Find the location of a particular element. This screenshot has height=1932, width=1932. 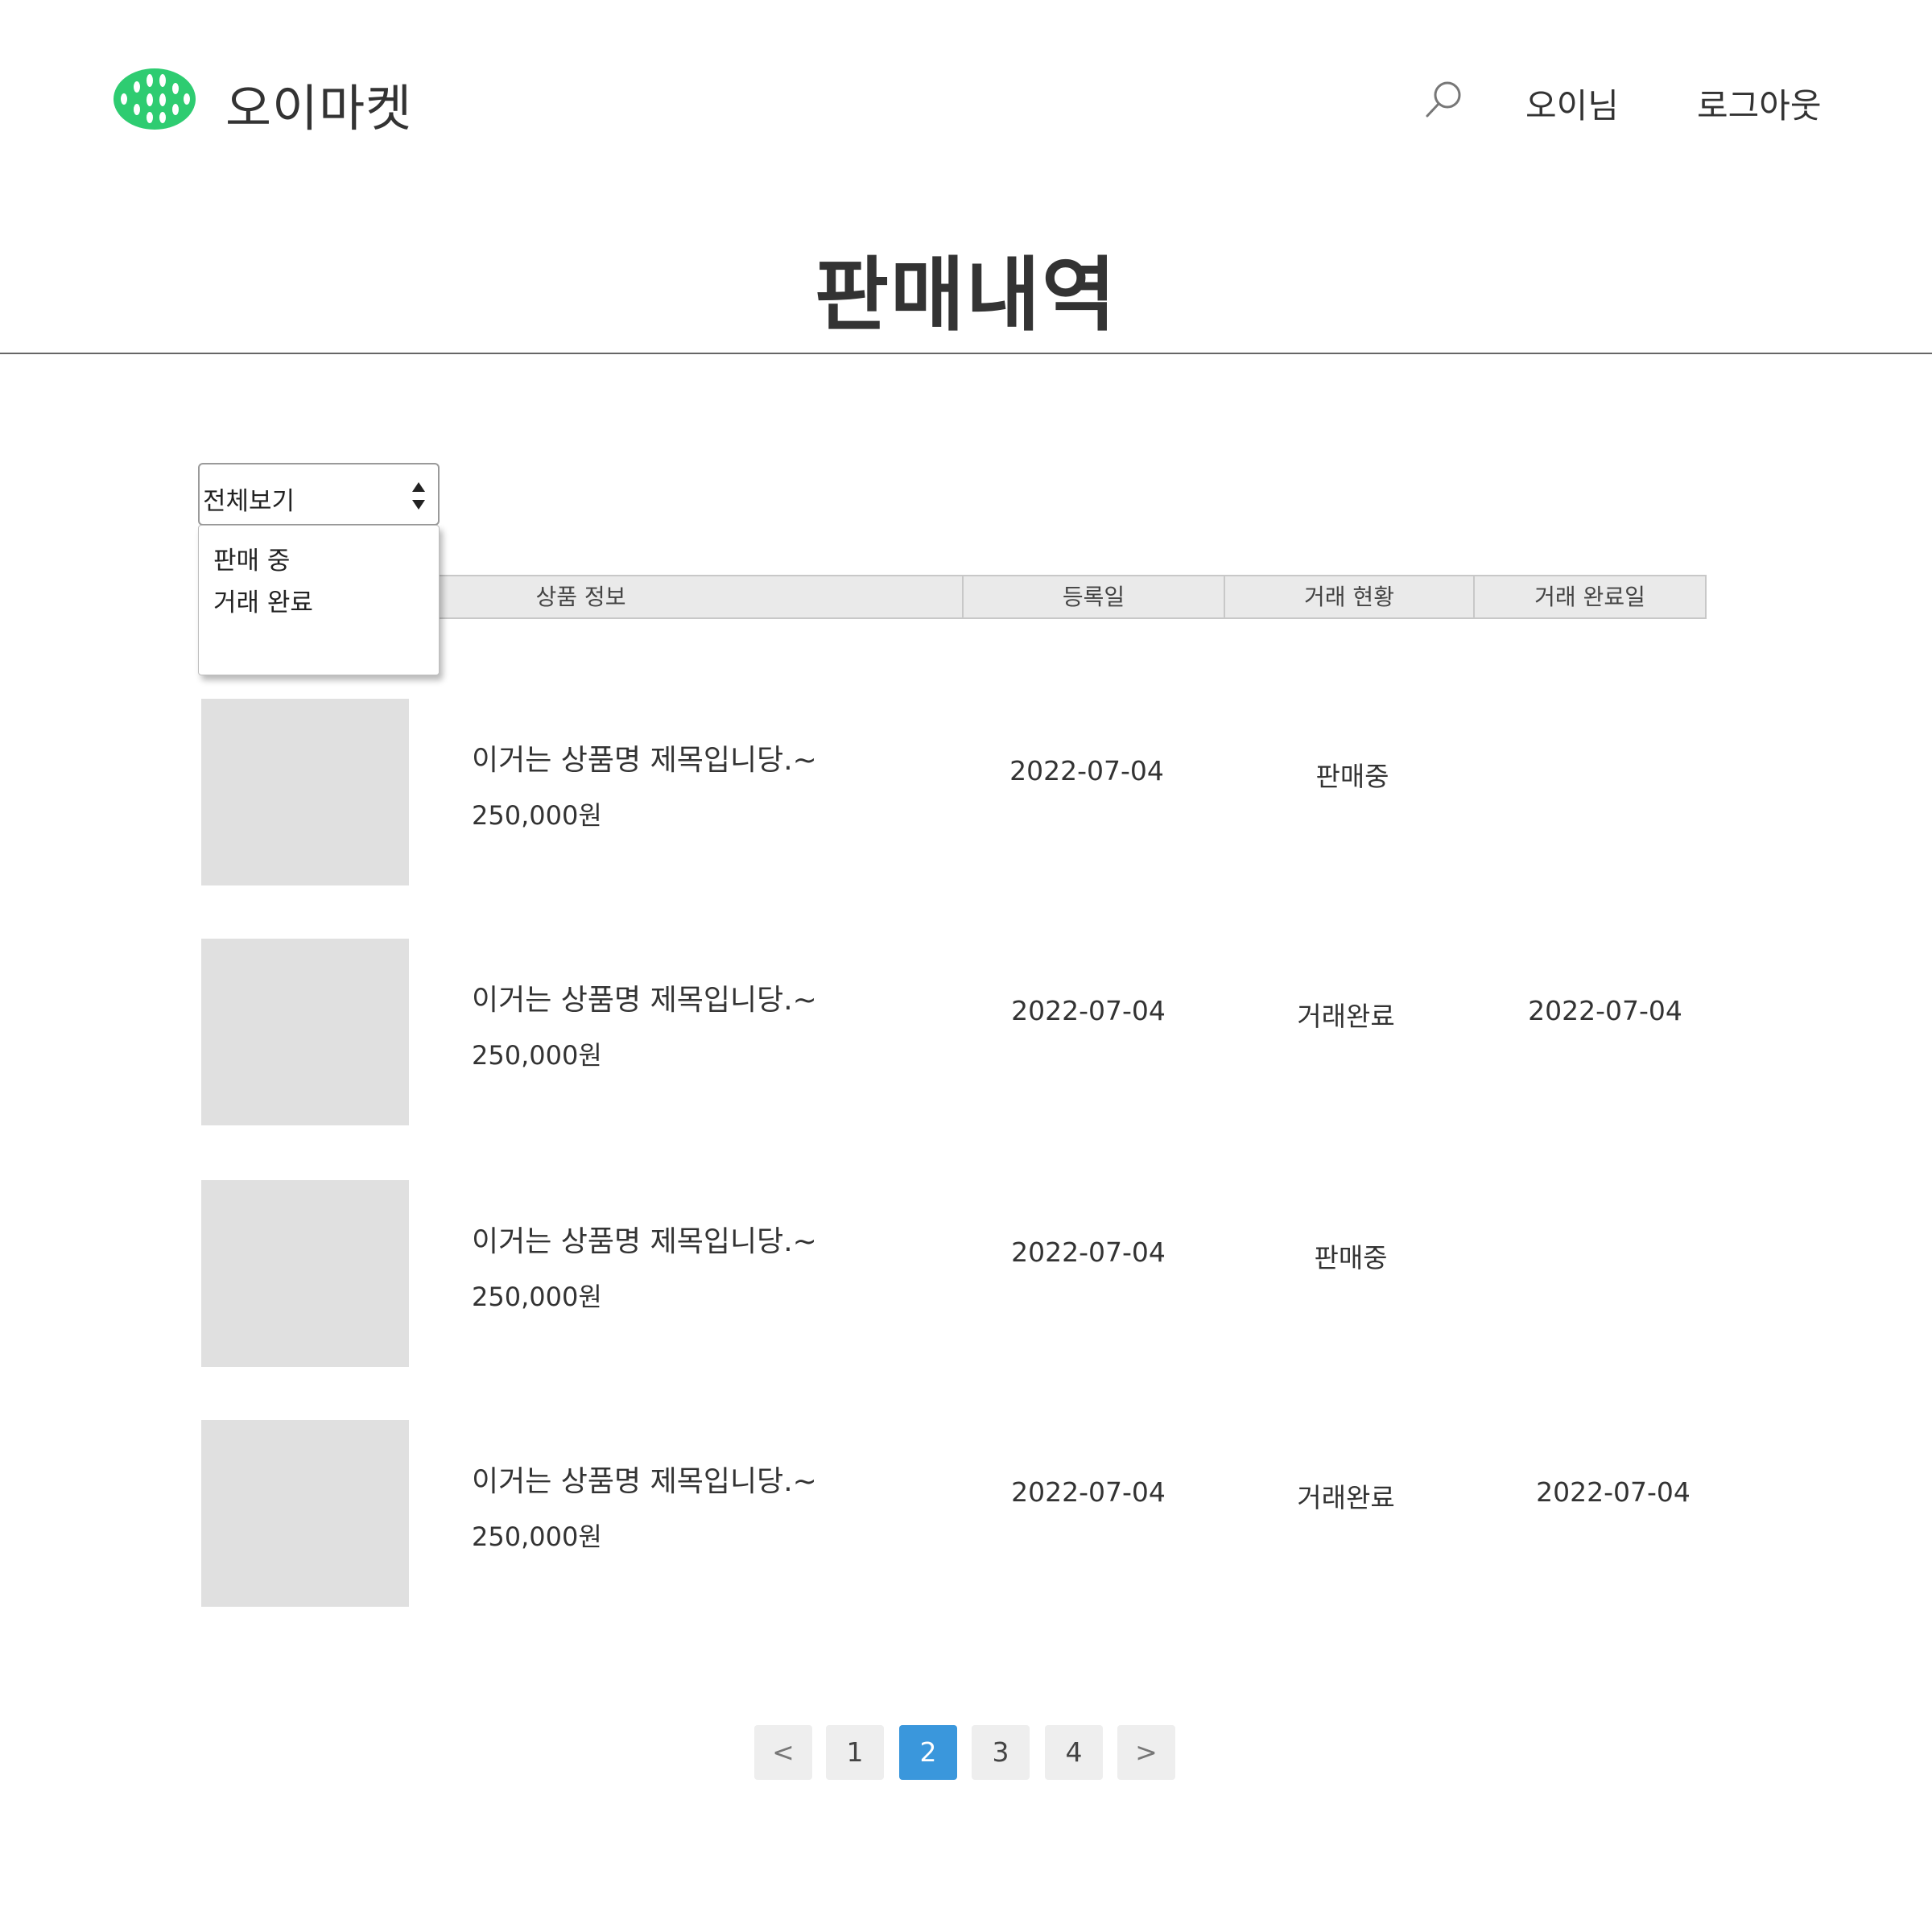

status-filter-value: 전체보기 is located at coordinates (249, 501).